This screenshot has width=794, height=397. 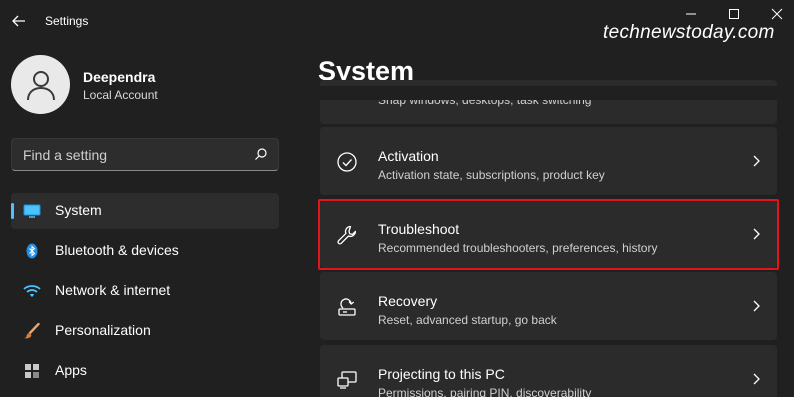 I want to click on close-button, so click(x=777, y=14).